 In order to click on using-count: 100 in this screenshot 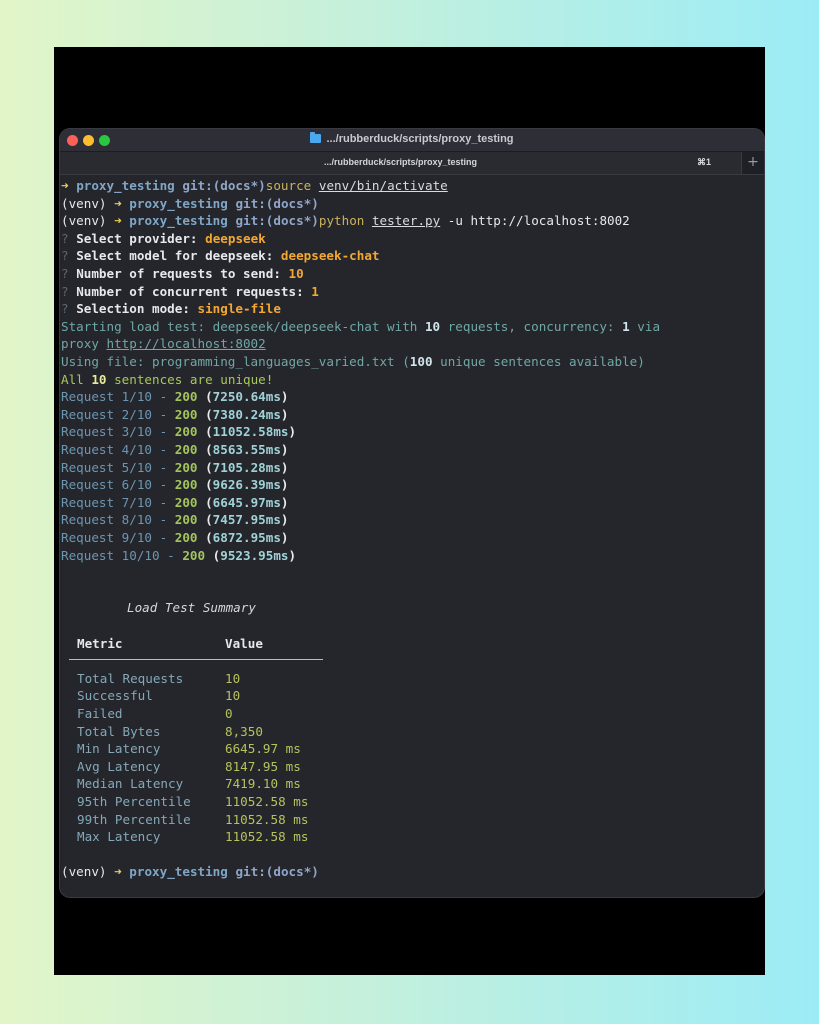, I will do `click(421, 361)`.